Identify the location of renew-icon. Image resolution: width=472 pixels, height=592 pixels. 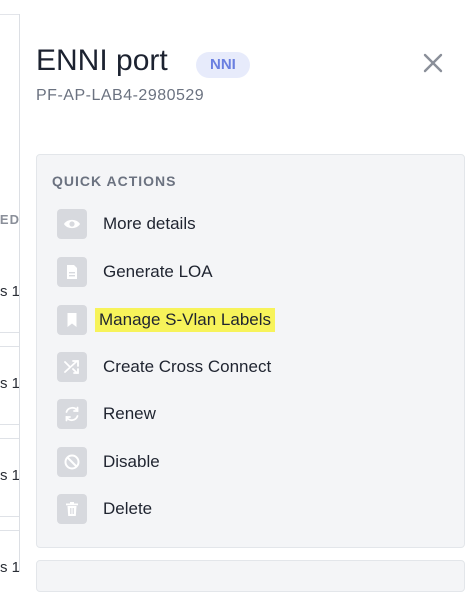
(72, 414).